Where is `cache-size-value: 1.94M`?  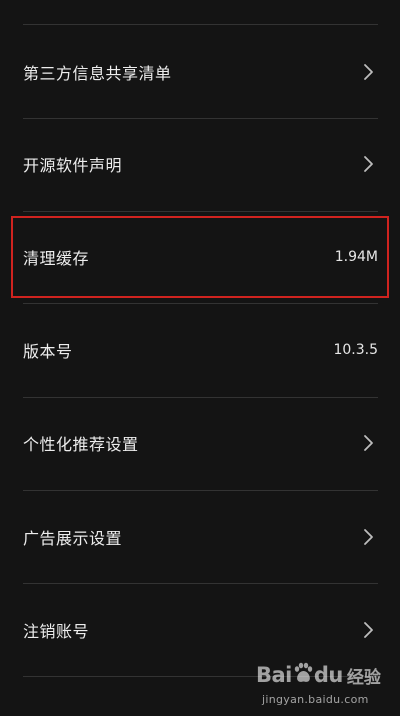
cache-size-value: 1.94M is located at coordinates (356, 257).